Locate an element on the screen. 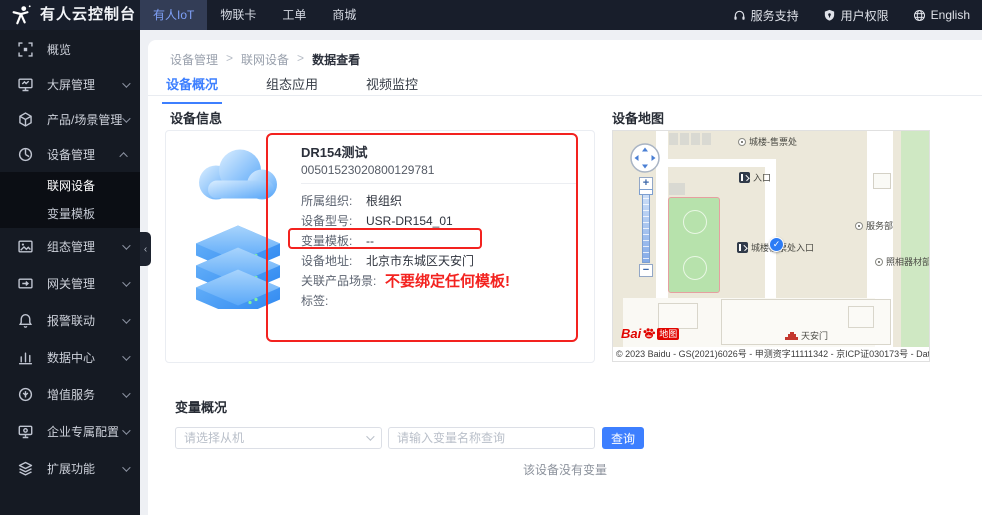 Image resolution: width=982 pixels, height=515 pixels. sidebar-item-value-added-services: 增值服务 is located at coordinates (70, 394).